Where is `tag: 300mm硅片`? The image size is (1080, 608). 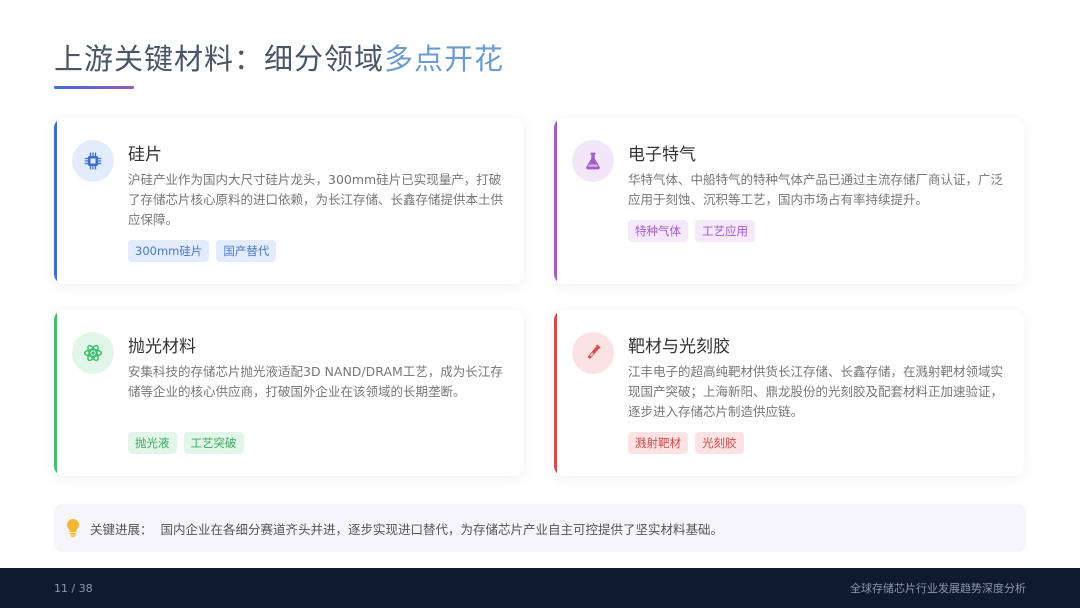 tag: 300mm硅片 is located at coordinates (169, 251).